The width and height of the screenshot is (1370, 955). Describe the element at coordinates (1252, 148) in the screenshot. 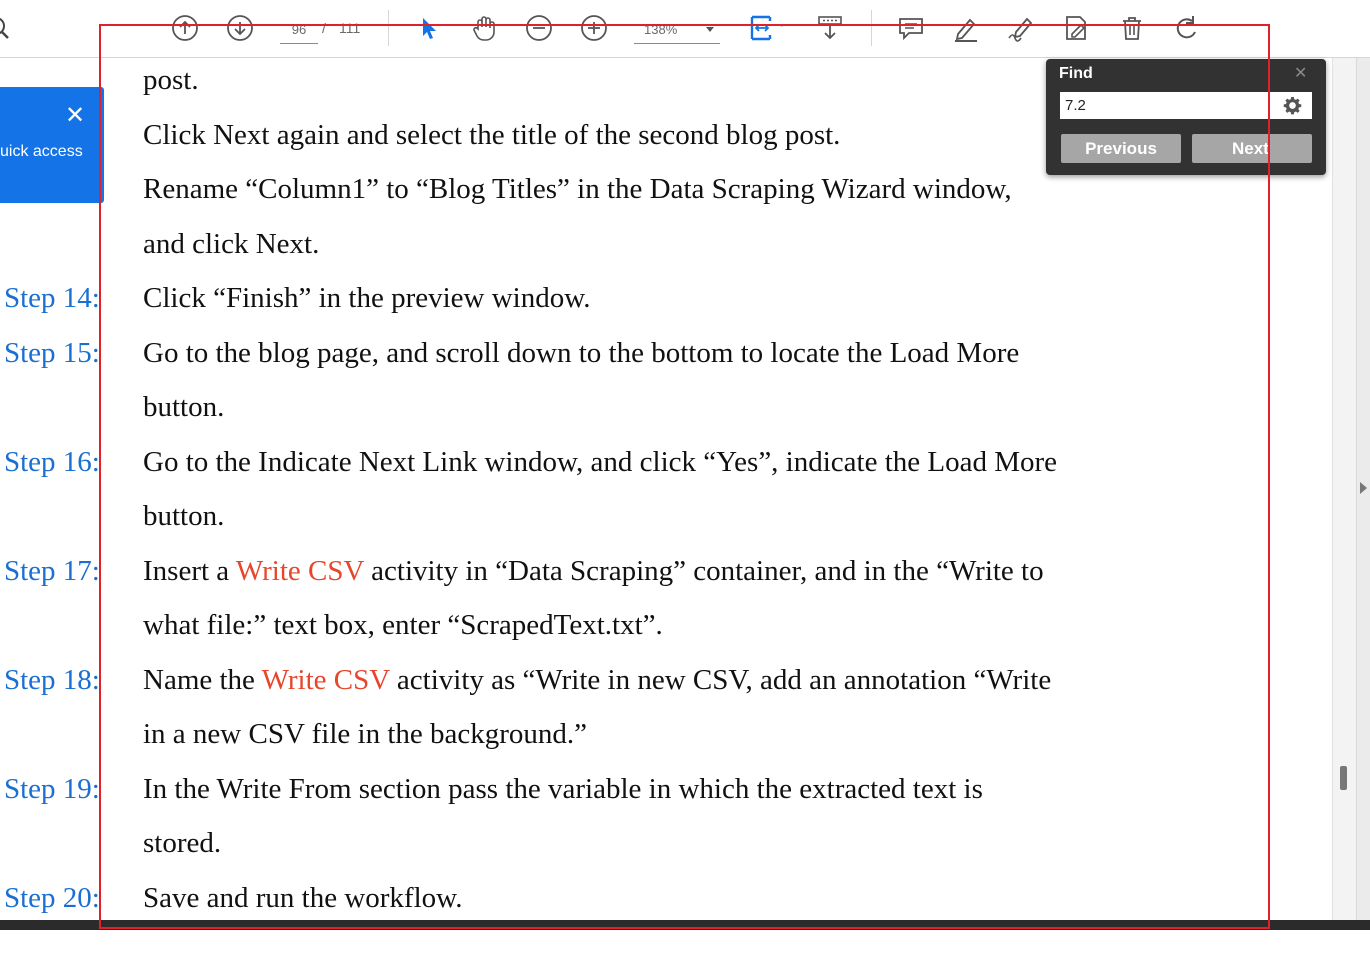

I see `next-button: Next` at that location.